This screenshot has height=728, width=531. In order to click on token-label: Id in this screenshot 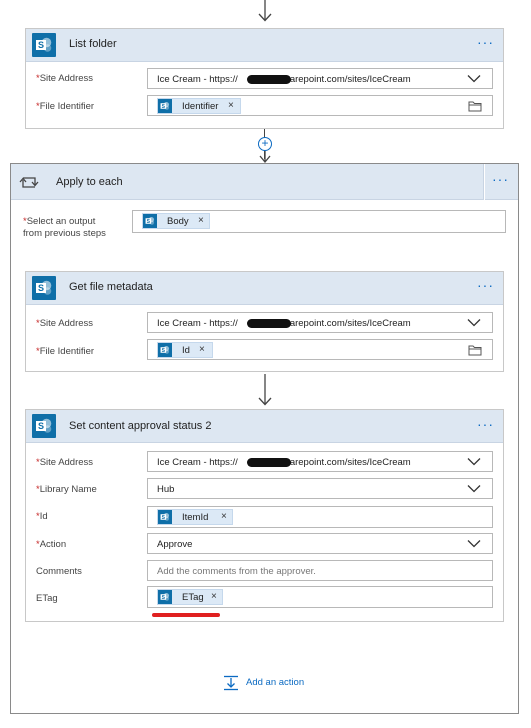, I will do `click(186, 350)`.